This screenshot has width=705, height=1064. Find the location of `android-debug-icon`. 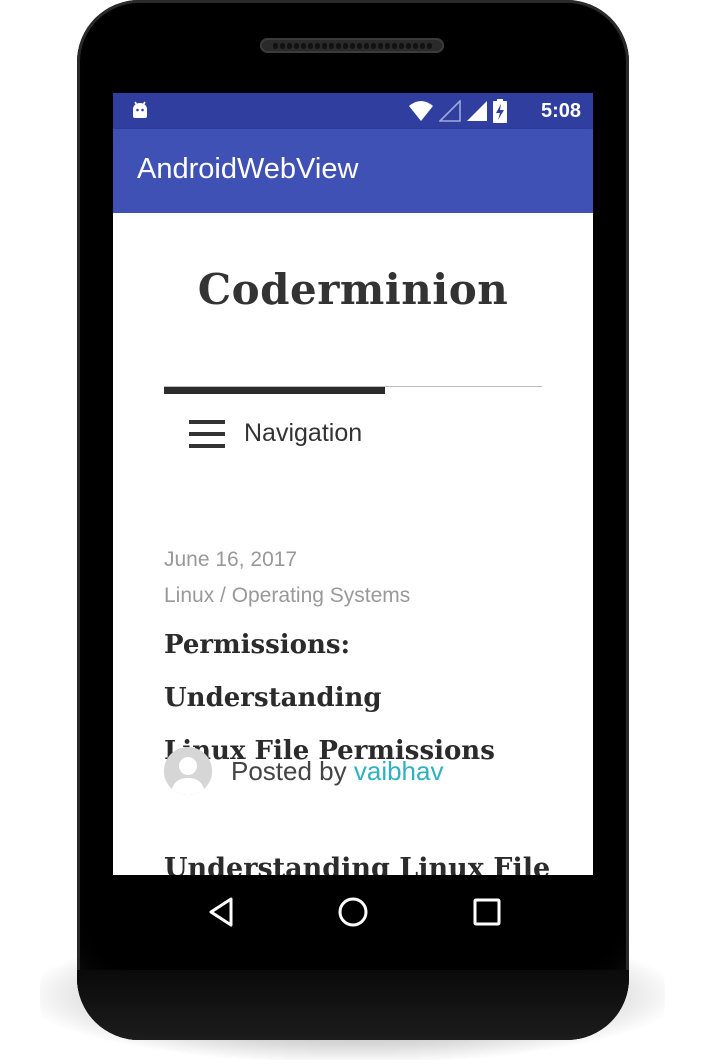

android-debug-icon is located at coordinates (140, 112).